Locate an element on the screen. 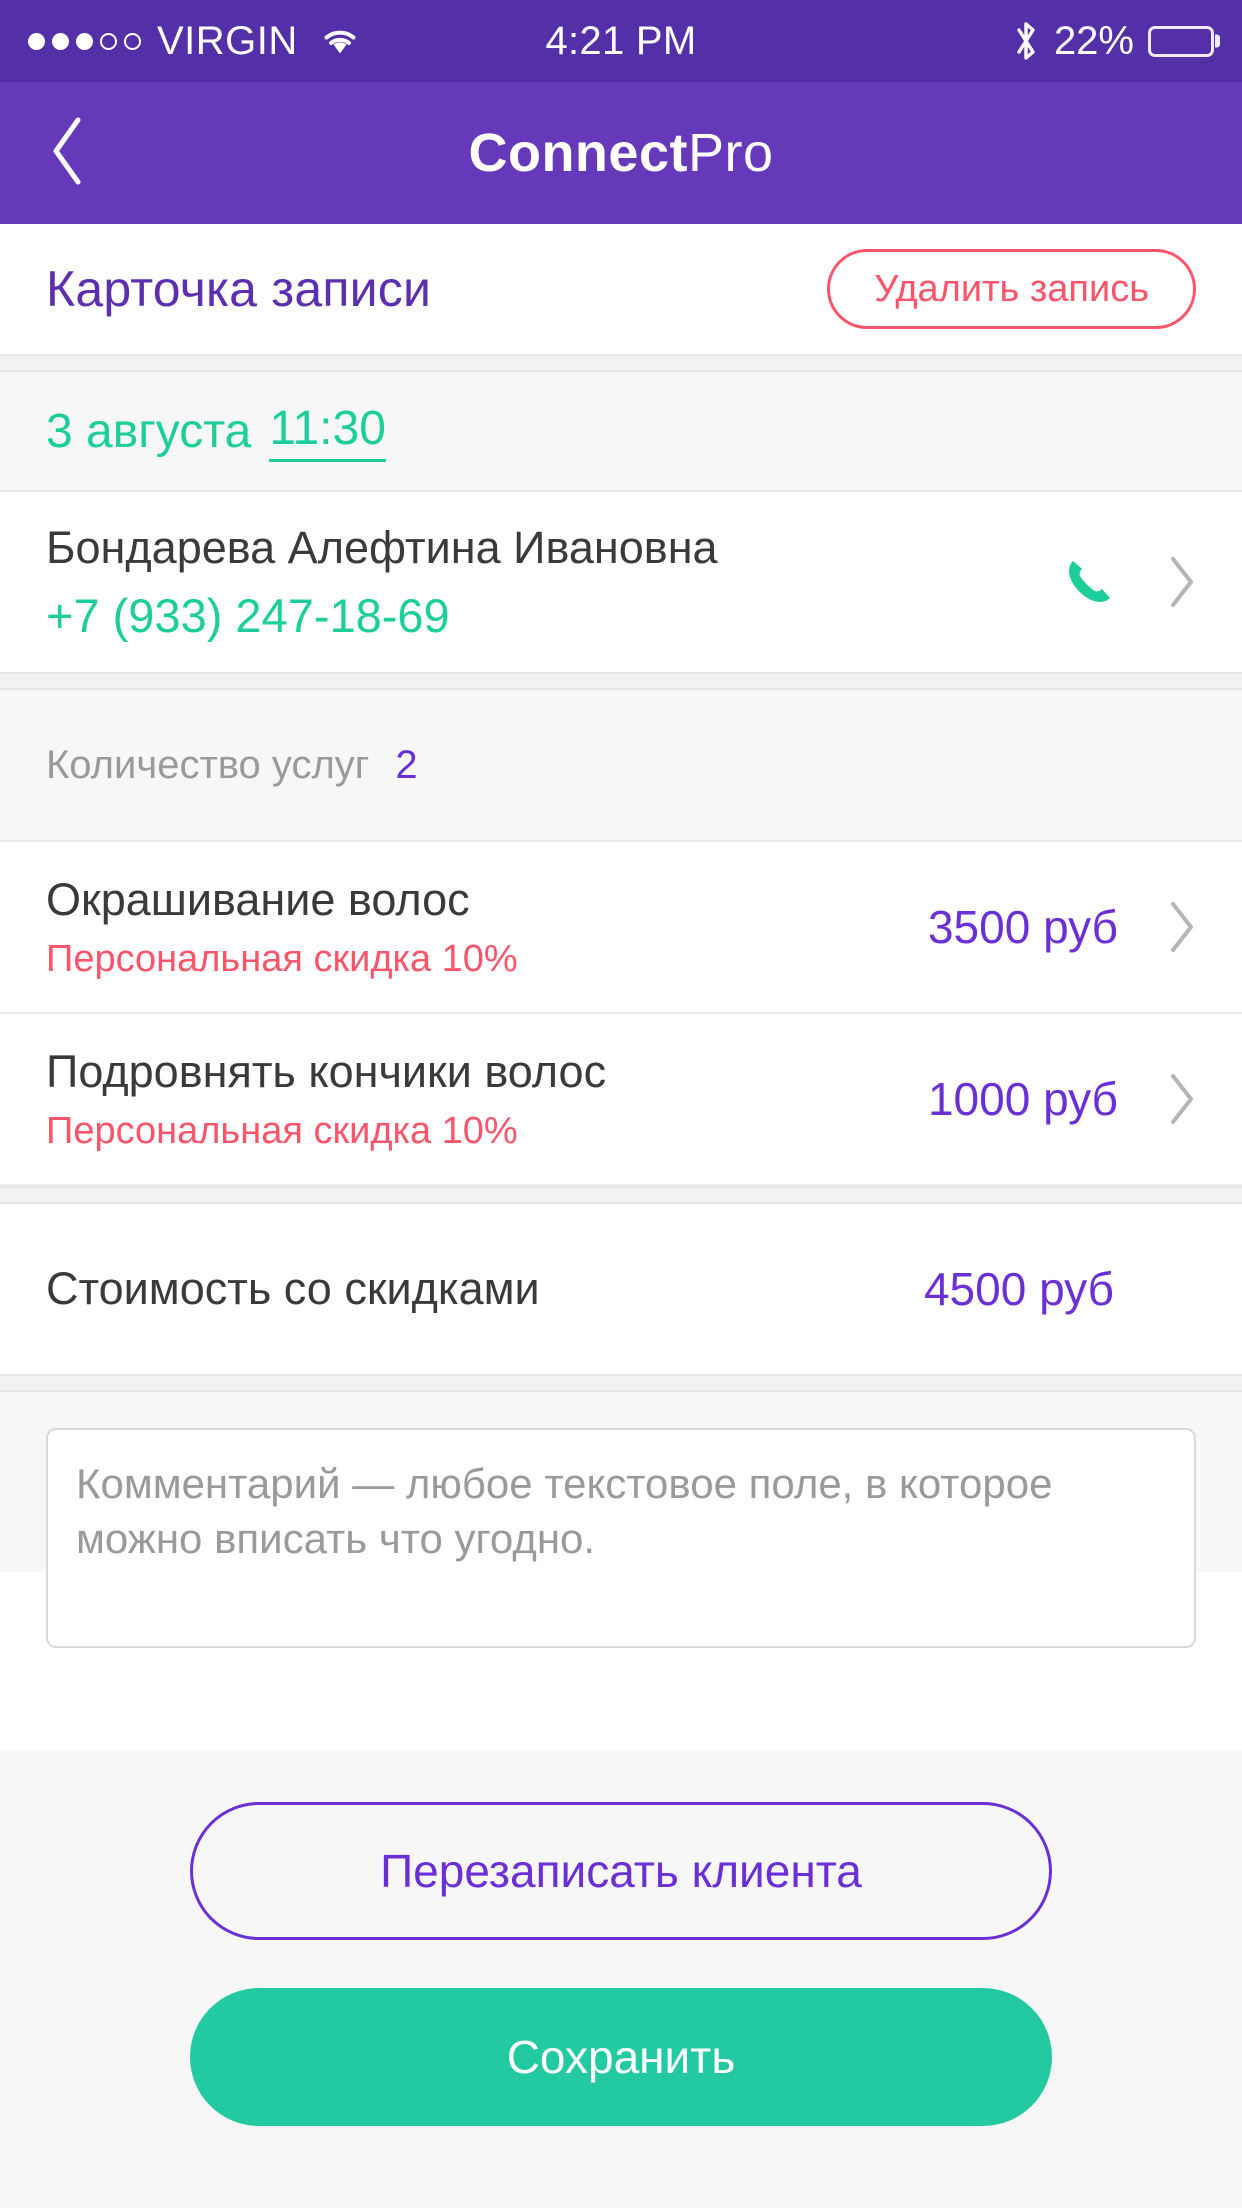 This screenshot has width=1242, height=2208. app-title-secondary: Pro is located at coordinates (730, 153).